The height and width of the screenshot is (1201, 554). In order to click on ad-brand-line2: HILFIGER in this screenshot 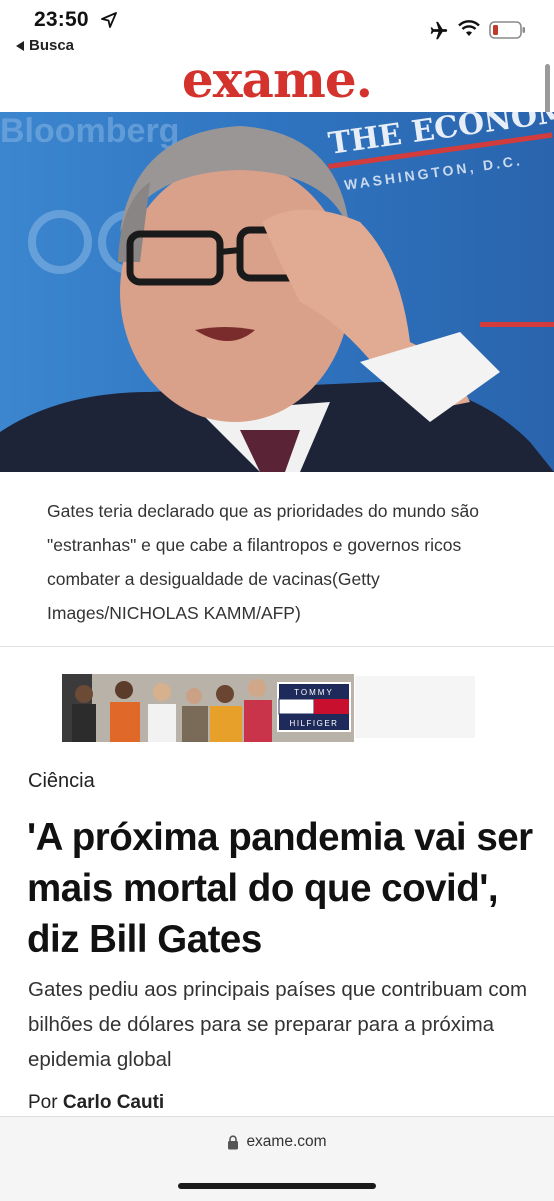, I will do `click(314, 723)`.